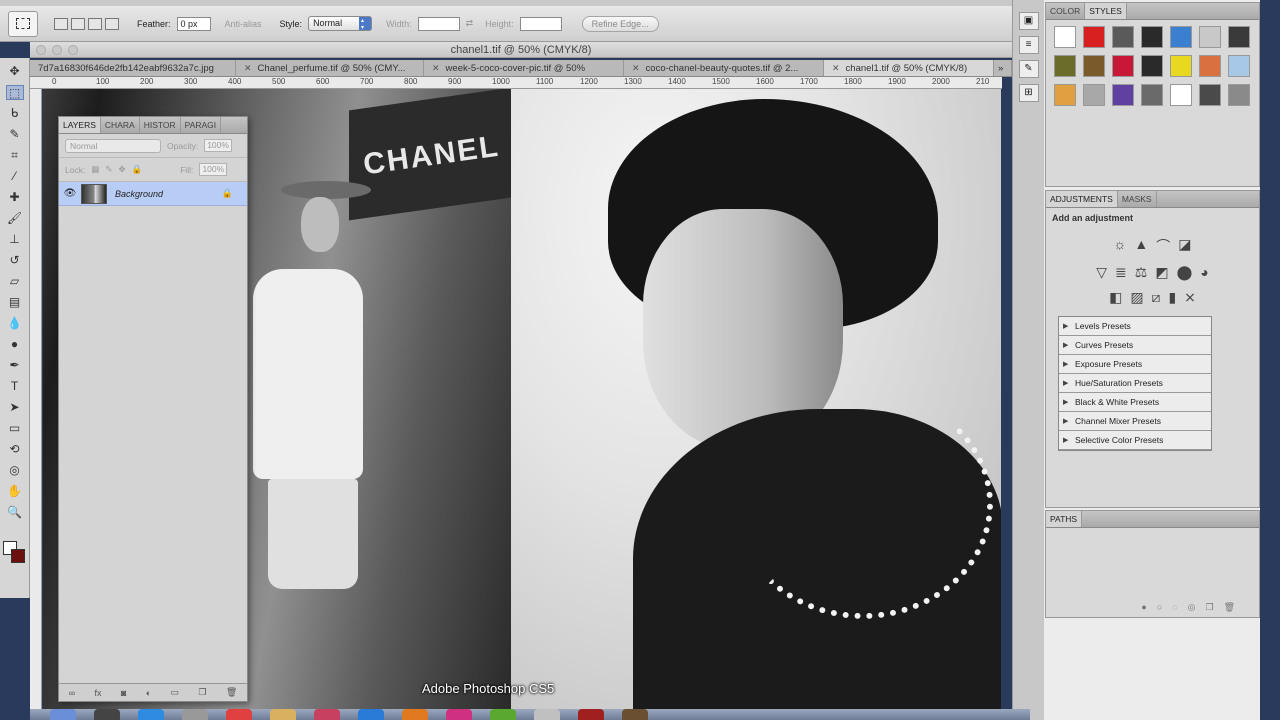  I want to click on more-tabs-button: », so click(1003, 68).